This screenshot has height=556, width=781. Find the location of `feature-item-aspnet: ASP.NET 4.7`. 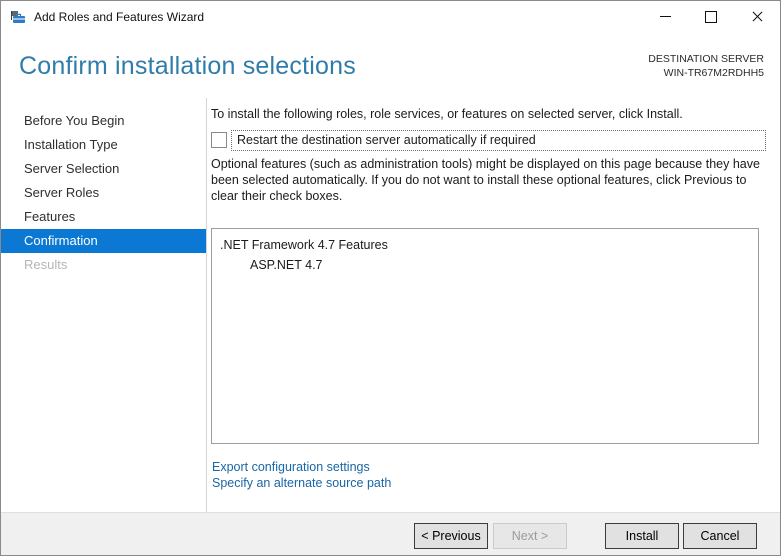

feature-item-aspnet: ASP.NET 4.7 is located at coordinates (485, 265).